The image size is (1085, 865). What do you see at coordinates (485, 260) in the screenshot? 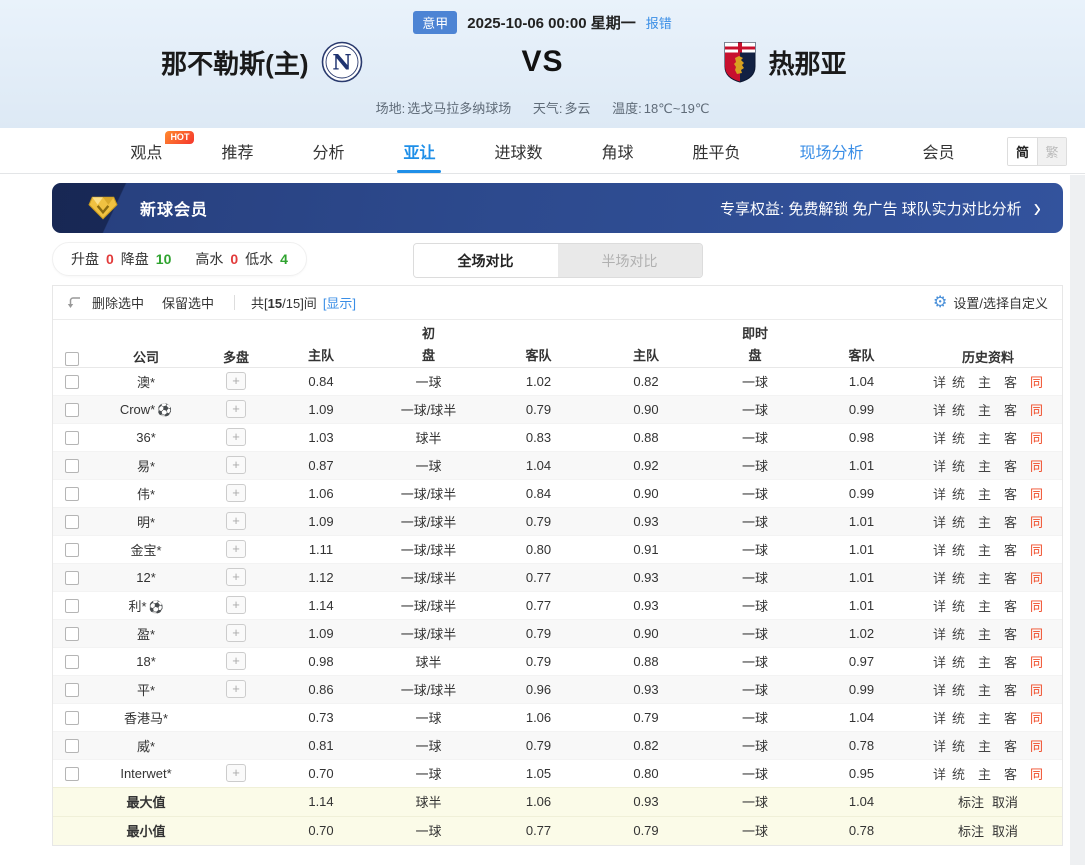
I see `fulltime-compare-tab: 全场对比` at bounding box center [485, 260].